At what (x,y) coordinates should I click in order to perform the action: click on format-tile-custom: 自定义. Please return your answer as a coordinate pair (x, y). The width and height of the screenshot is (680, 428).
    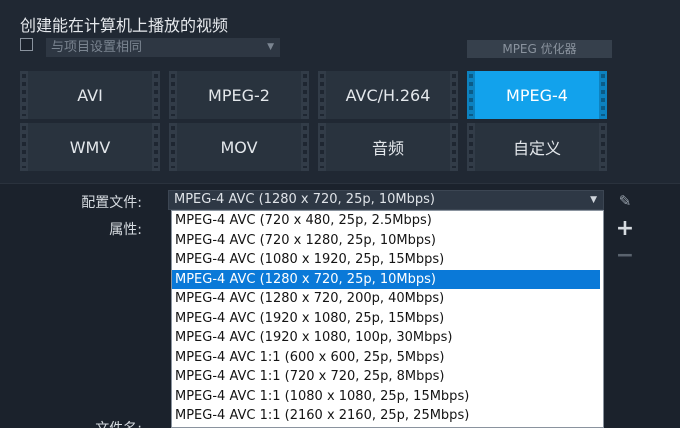
    Looking at the image, I should click on (537, 147).